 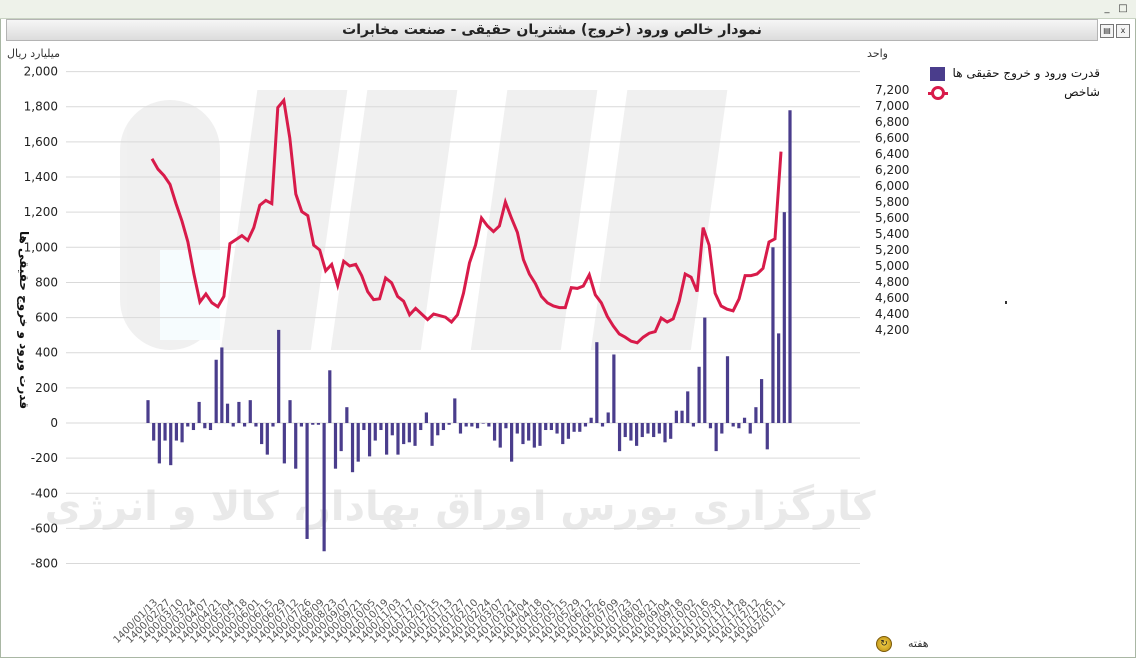 I want to click on legend: قدرت ورود و خروج حقیقی ها شاخص, so click(x=1018, y=85).